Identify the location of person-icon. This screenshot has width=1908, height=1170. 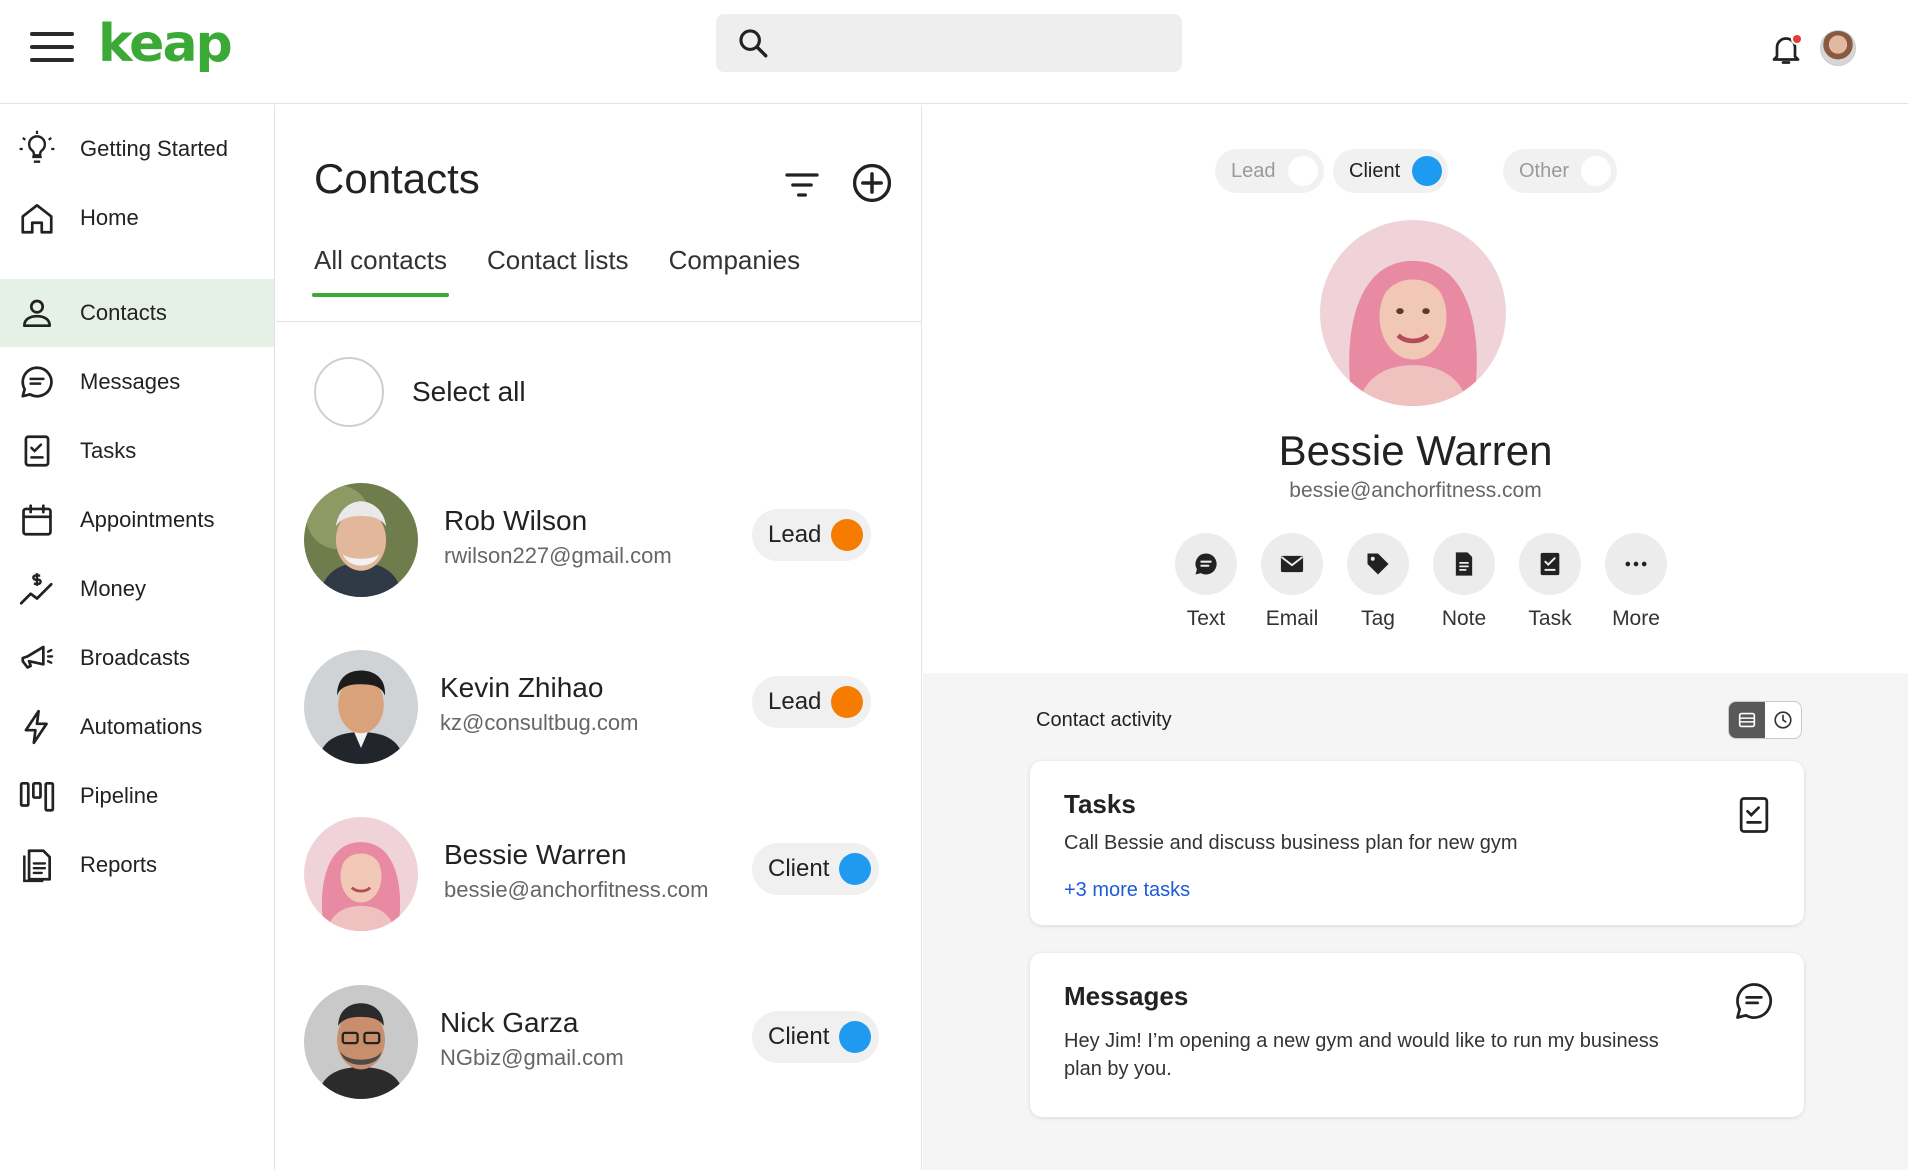
(37, 313).